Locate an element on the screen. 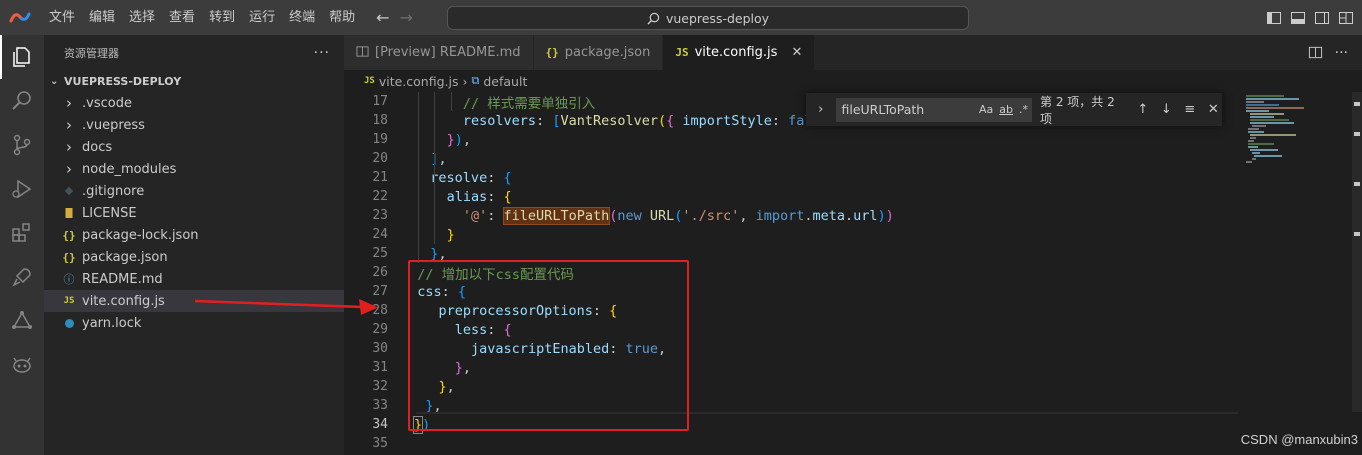 This screenshot has width=1362, height=455. search-view-icon is located at coordinates (22, 101).